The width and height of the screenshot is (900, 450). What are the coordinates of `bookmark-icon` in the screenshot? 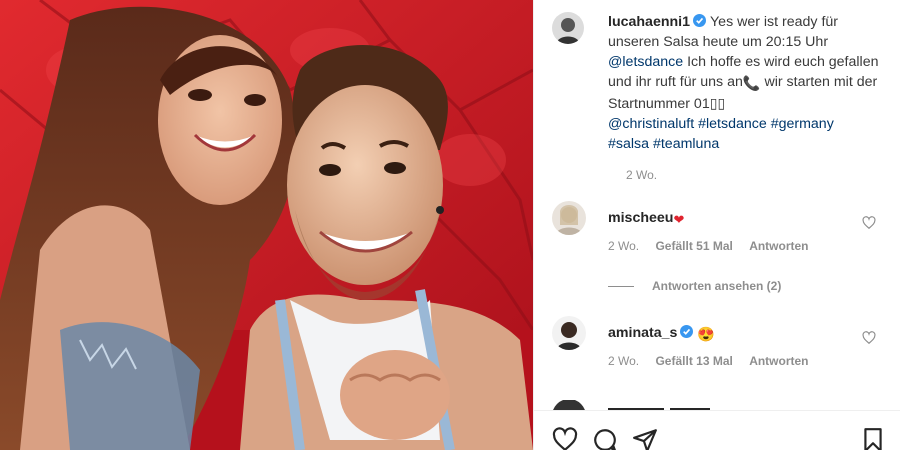 It's located at (873, 438).